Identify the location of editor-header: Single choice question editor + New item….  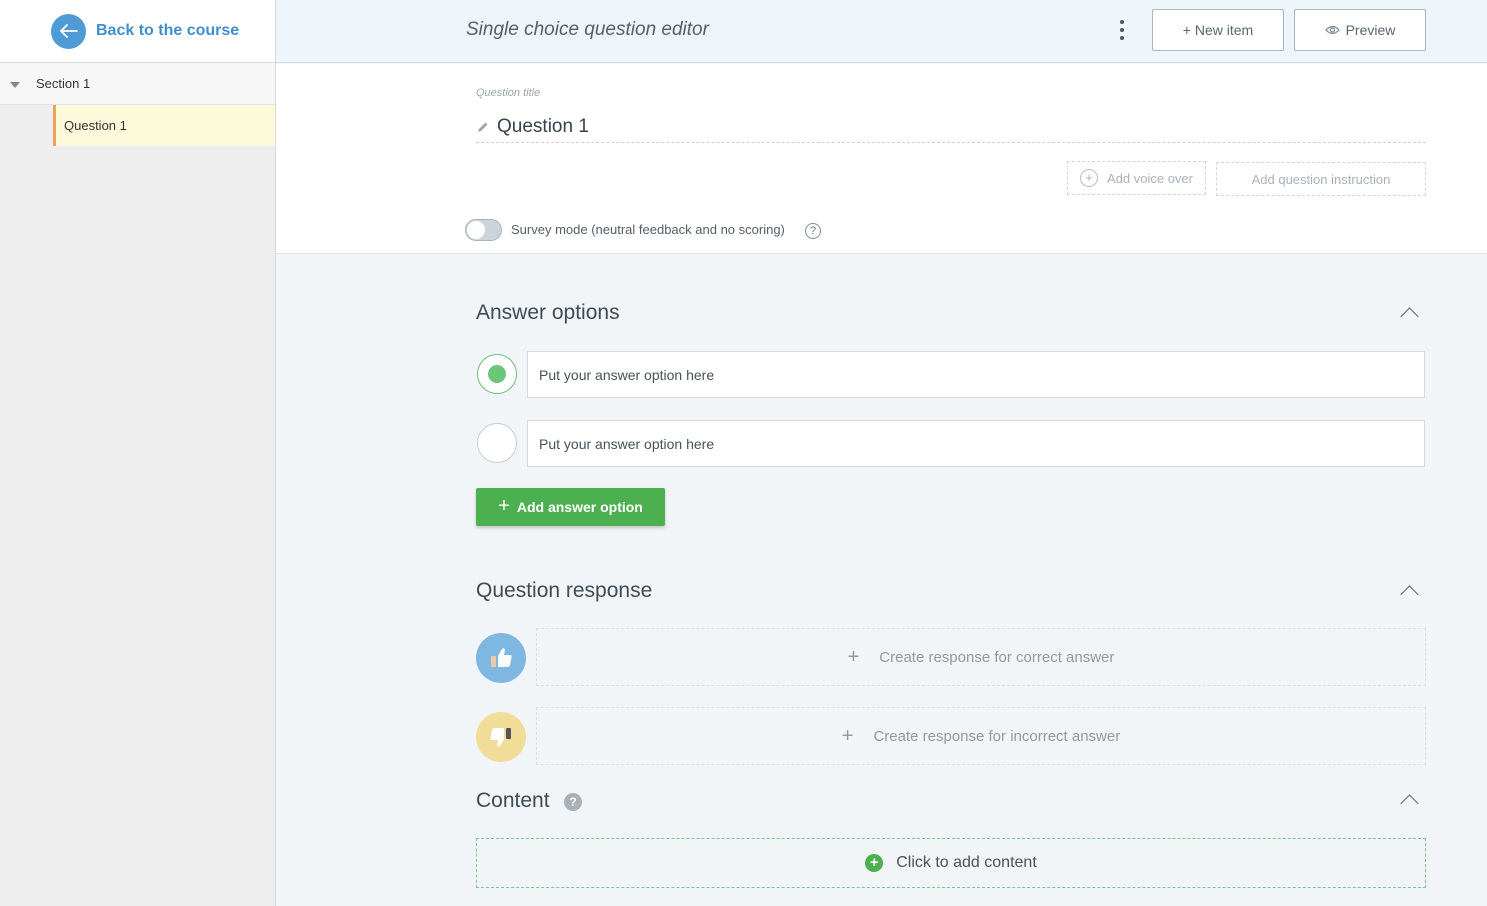
(881, 31).